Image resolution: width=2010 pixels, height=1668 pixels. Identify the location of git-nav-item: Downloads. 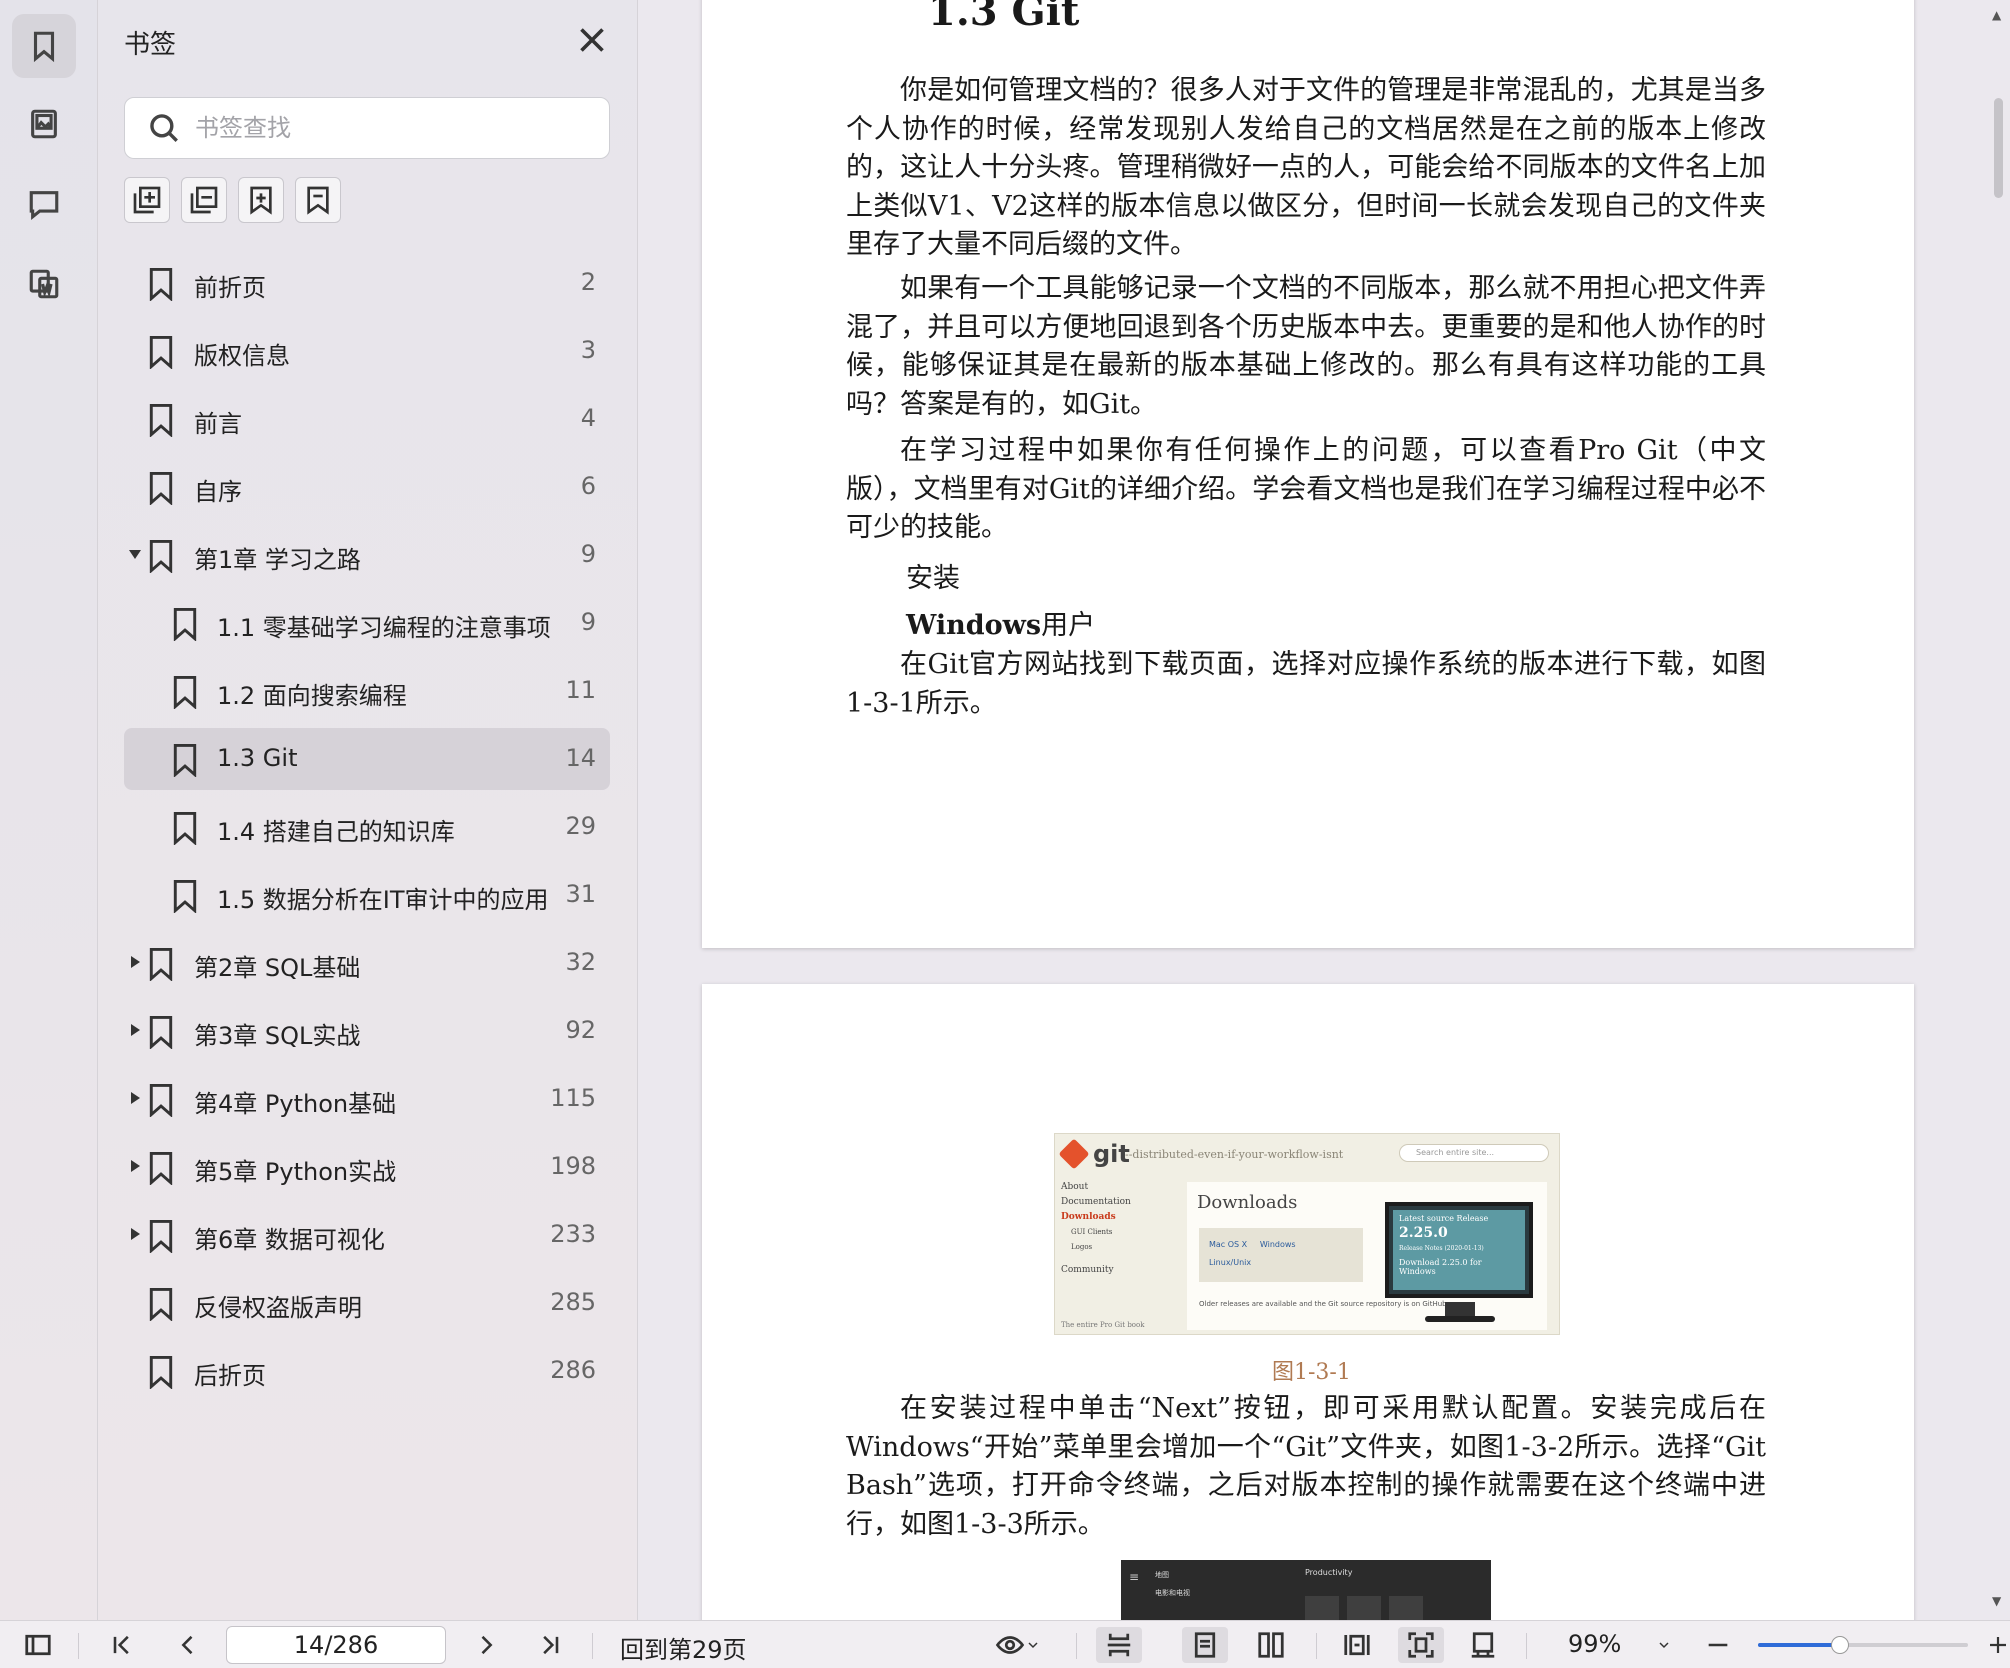
(1088, 1217).